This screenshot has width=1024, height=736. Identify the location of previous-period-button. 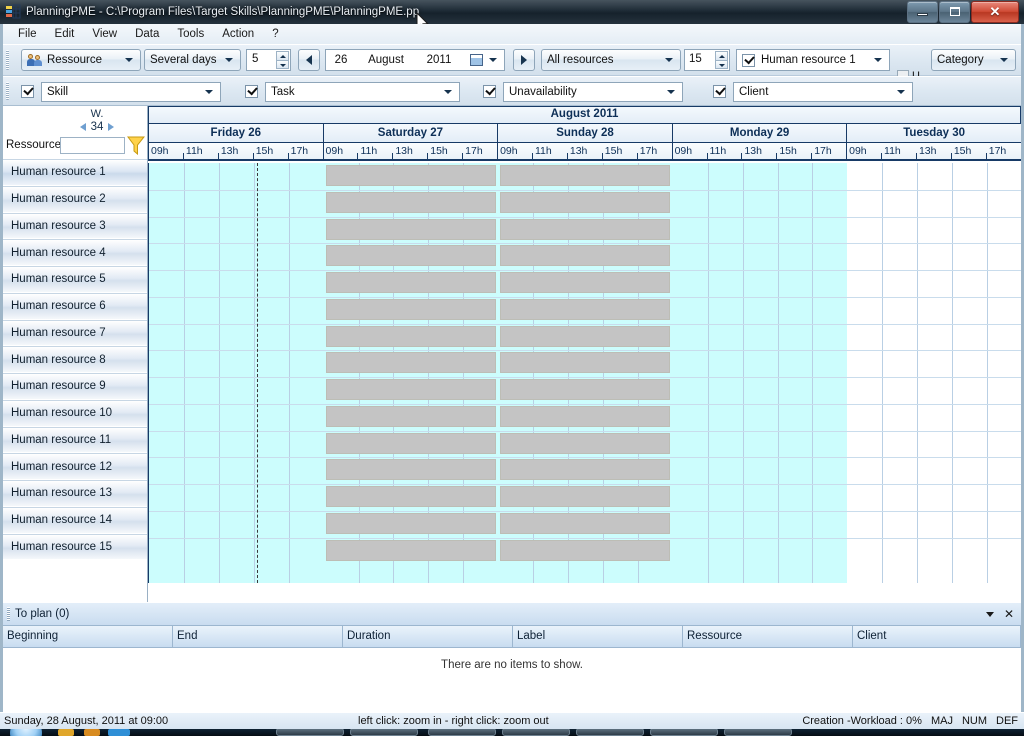
(309, 60).